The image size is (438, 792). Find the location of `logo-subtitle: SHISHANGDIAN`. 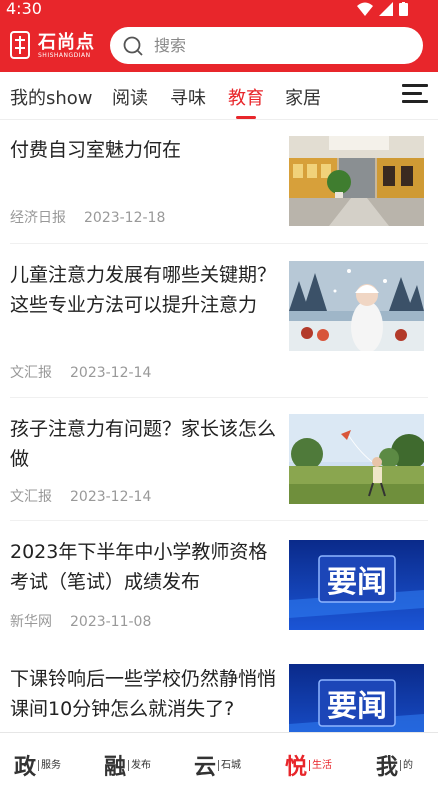

logo-subtitle: SHISHANGDIAN is located at coordinates (64, 55).